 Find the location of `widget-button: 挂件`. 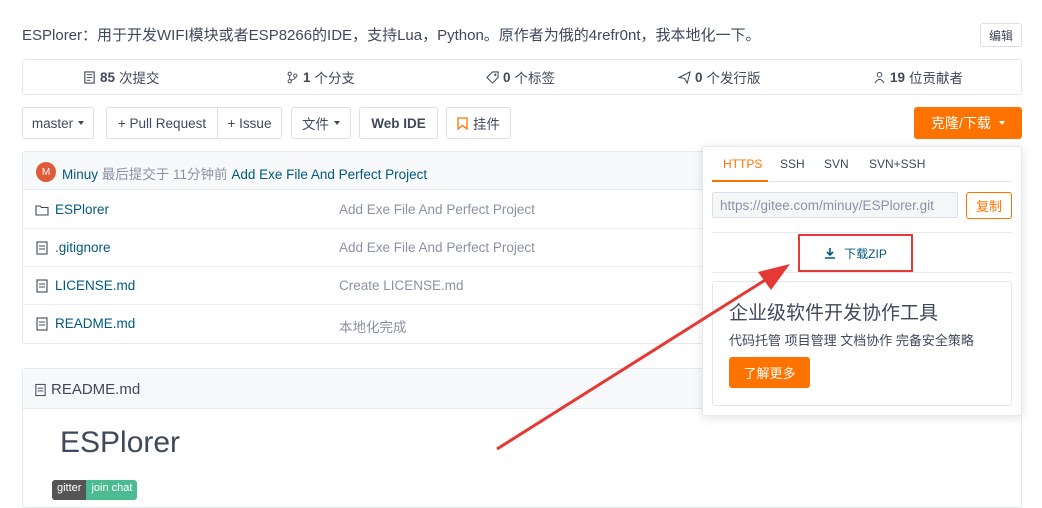

widget-button: 挂件 is located at coordinates (478, 123).